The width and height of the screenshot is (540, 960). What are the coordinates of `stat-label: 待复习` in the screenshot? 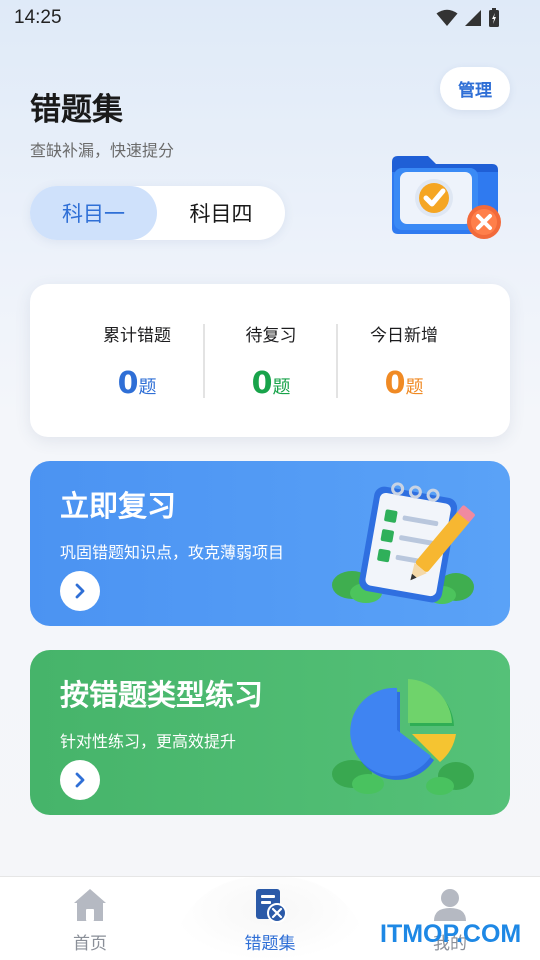 It's located at (271, 336).